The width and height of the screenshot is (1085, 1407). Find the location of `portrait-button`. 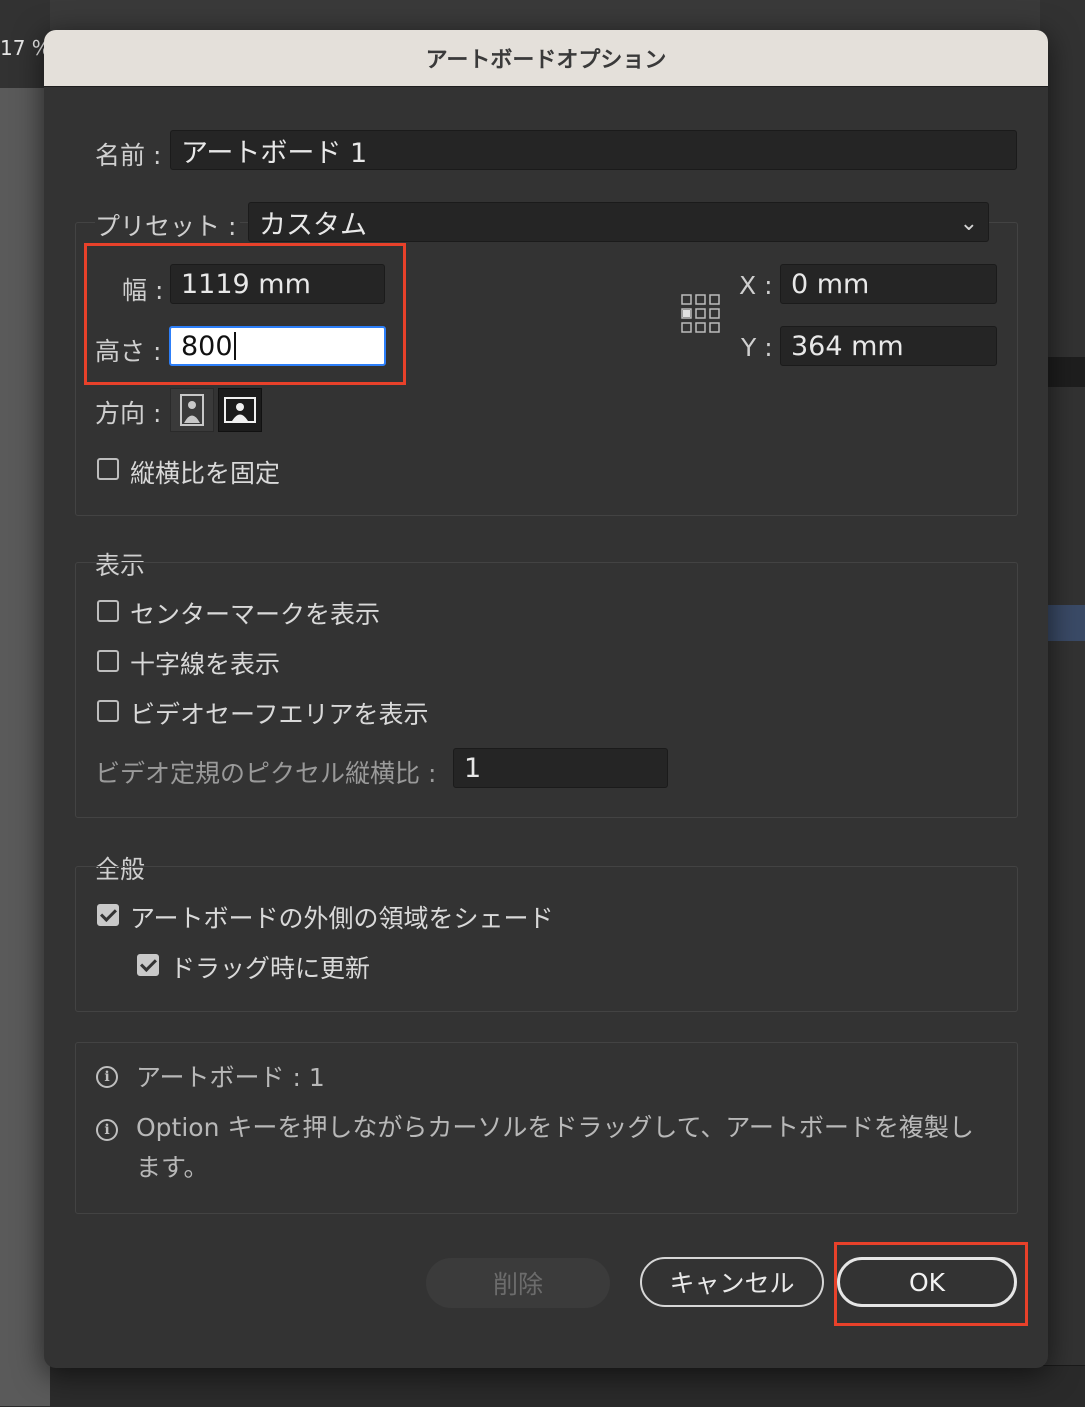

portrait-button is located at coordinates (192, 410).